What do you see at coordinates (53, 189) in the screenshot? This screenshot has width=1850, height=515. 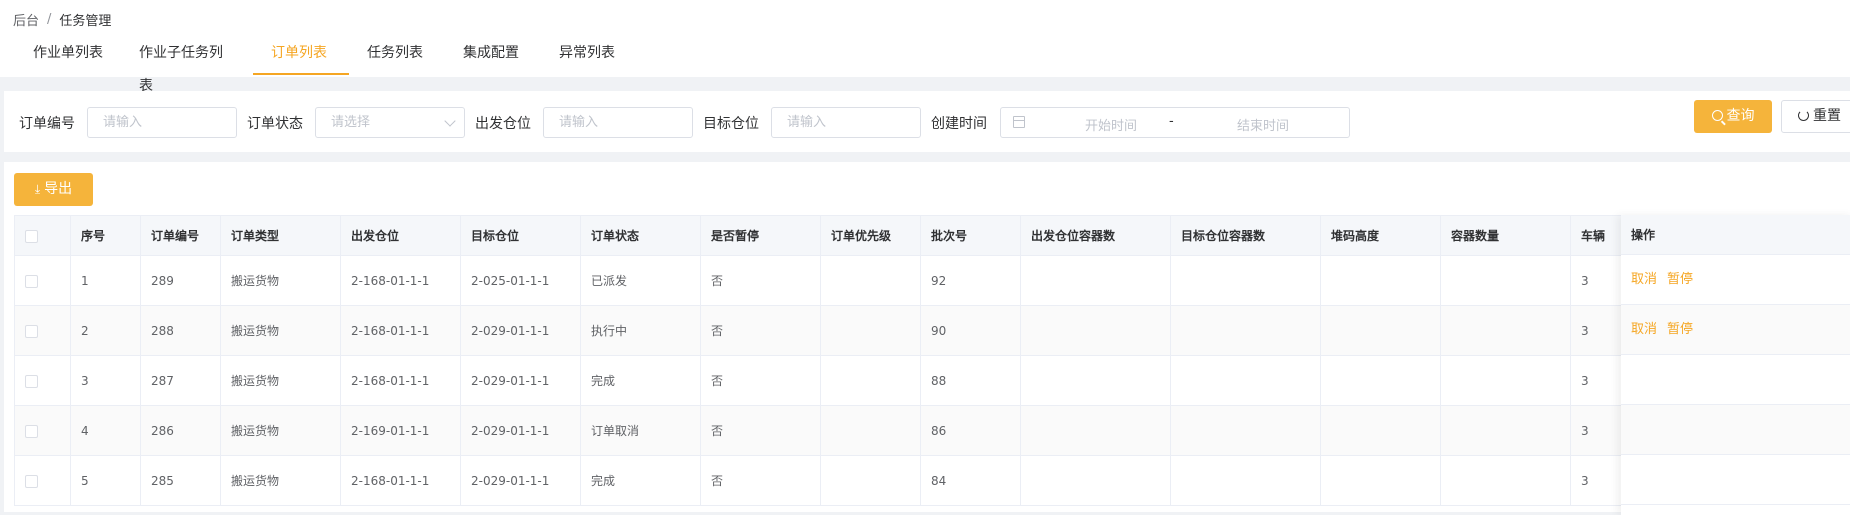 I see `export-button: ⤓ 导出` at bounding box center [53, 189].